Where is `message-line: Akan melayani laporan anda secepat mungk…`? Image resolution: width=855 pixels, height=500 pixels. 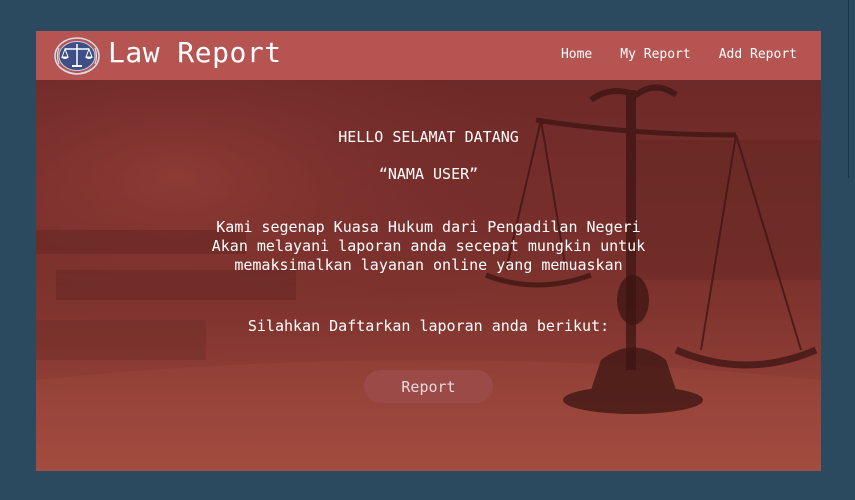 message-line: Akan melayani laporan anda secepat mungk… is located at coordinates (428, 246).